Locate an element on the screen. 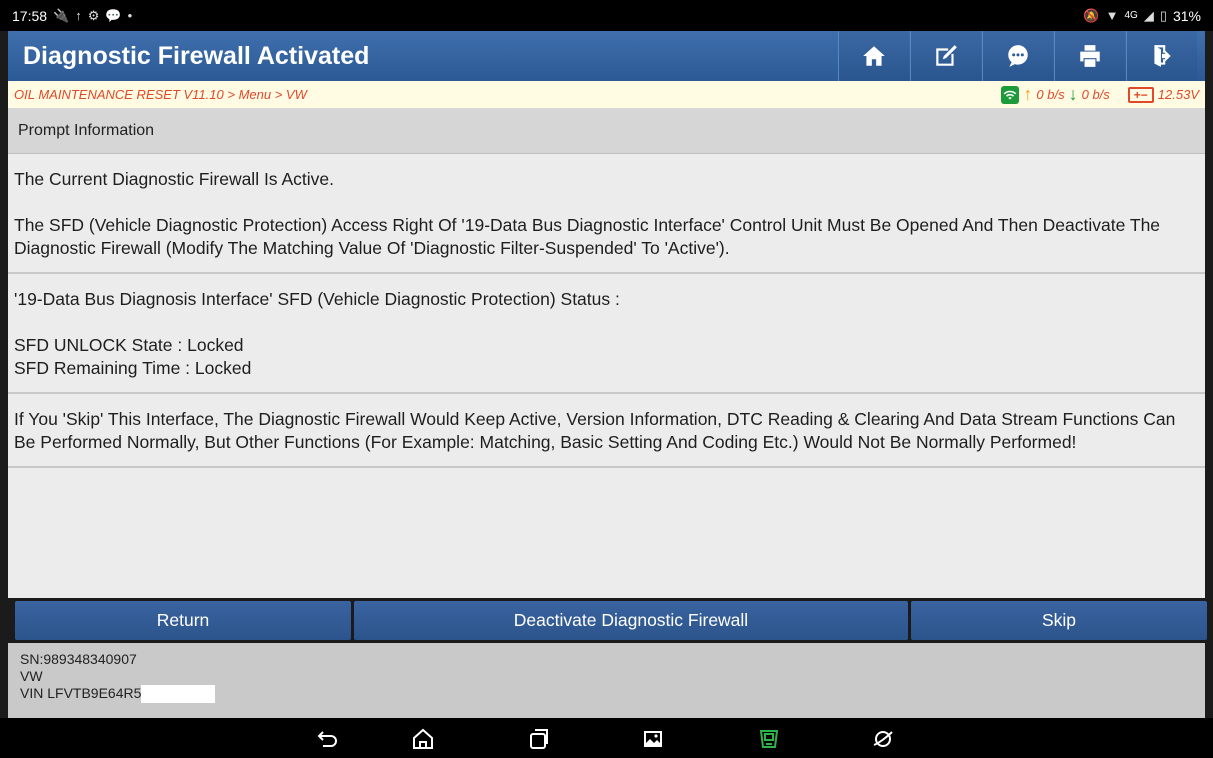 This screenshot has width=1213, height=758. download-rate: 0 b/s is located at coordinates (1095, 94).